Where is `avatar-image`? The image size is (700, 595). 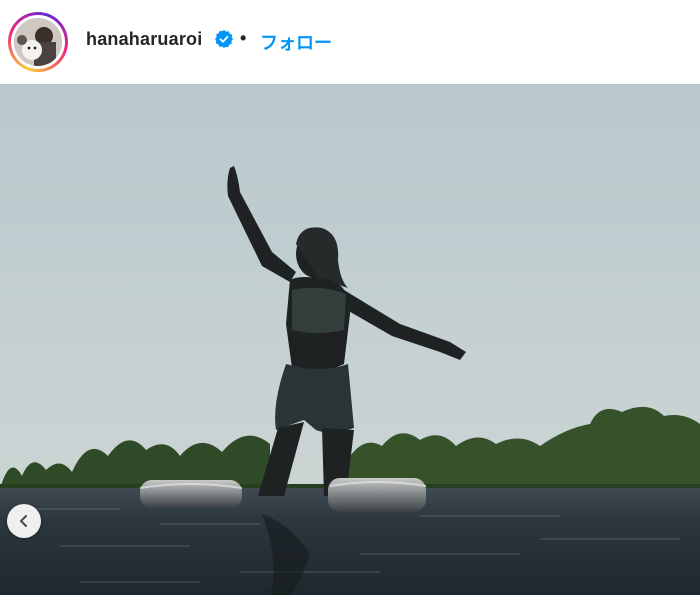
avatar-image is located at coordinates (38, 42).